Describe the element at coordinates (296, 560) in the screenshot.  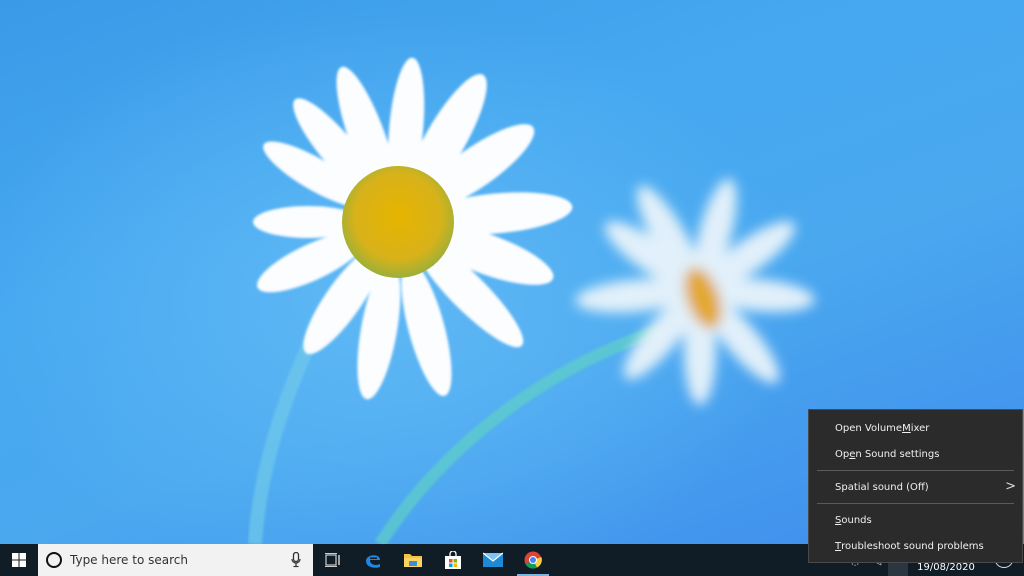
I see `microphone-icon` at that location.